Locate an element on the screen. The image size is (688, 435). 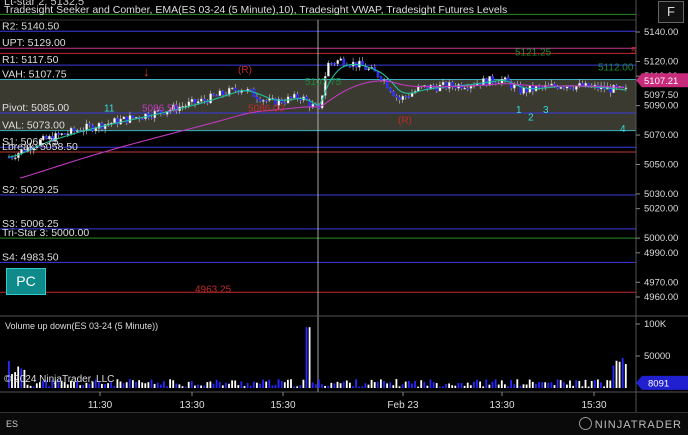
level-label-0: R2: 5140.50 is located at coordinates (30, 26).